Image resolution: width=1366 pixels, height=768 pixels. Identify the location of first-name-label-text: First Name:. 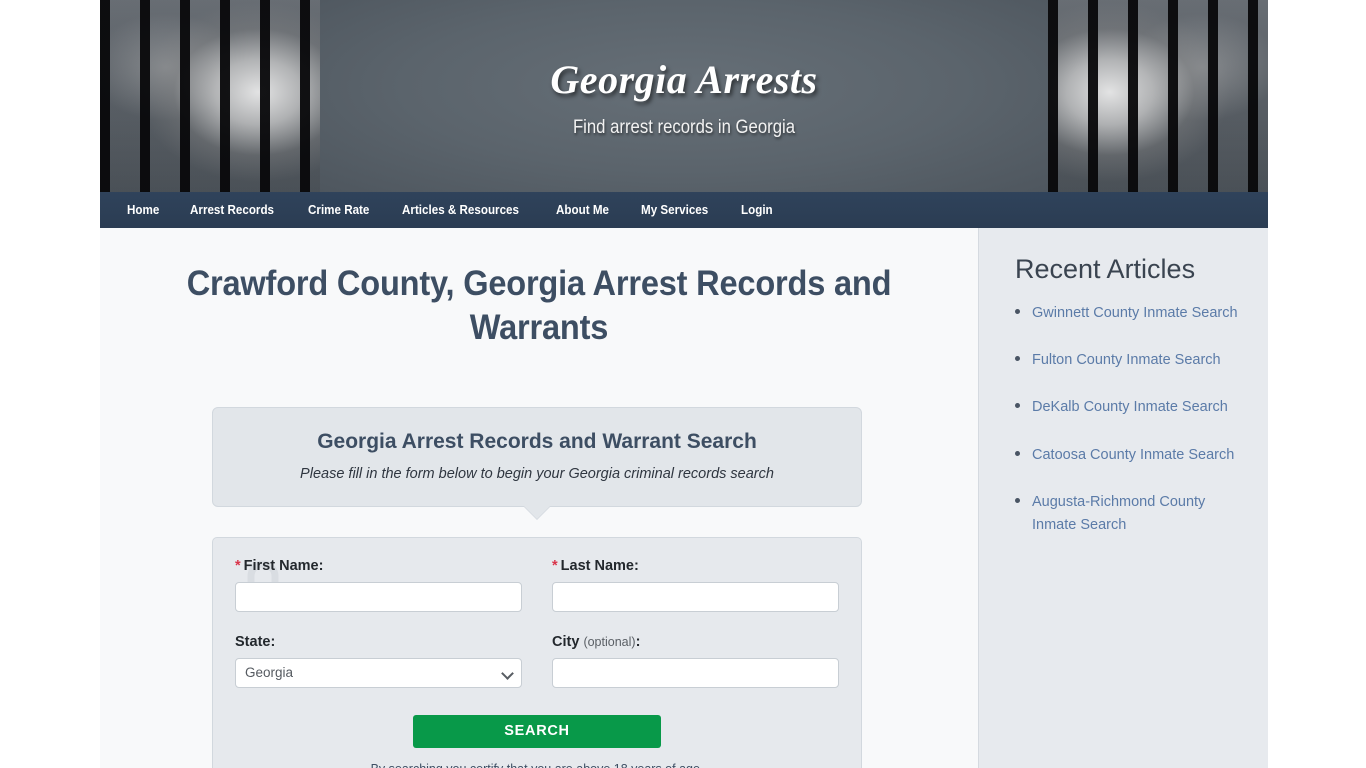
(283, 565).